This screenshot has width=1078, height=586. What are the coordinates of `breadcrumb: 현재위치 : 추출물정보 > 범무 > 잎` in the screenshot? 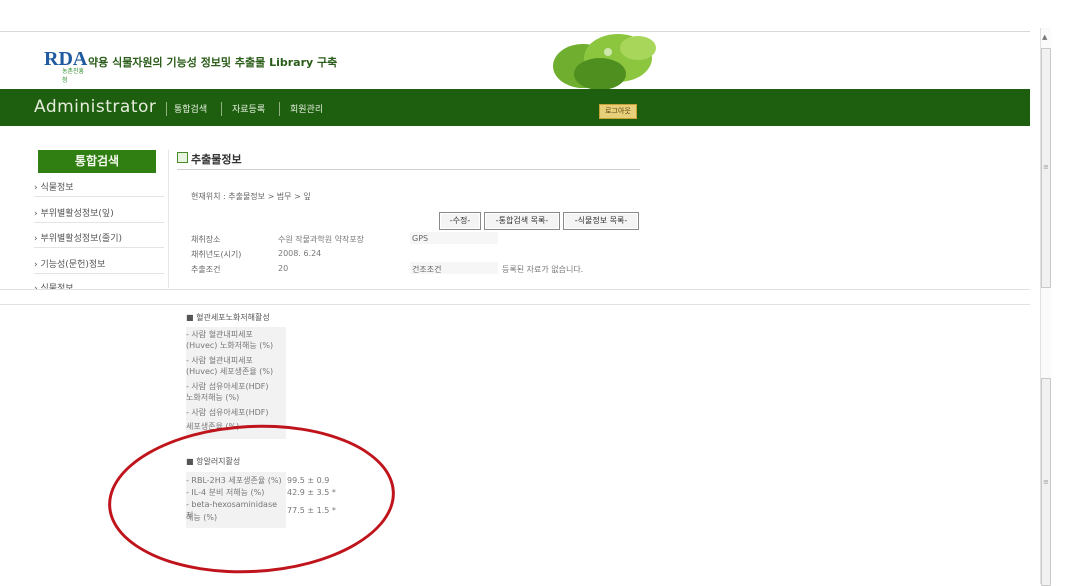 It's located at (251, 196).